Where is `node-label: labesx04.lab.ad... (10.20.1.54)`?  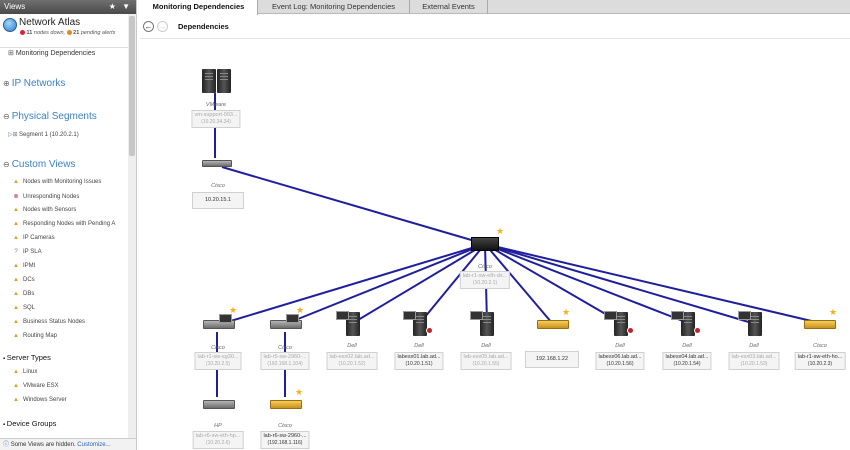 node-label: labesx04.lab.ad... (10.20.1.54) is located at coordinates (687, 361).